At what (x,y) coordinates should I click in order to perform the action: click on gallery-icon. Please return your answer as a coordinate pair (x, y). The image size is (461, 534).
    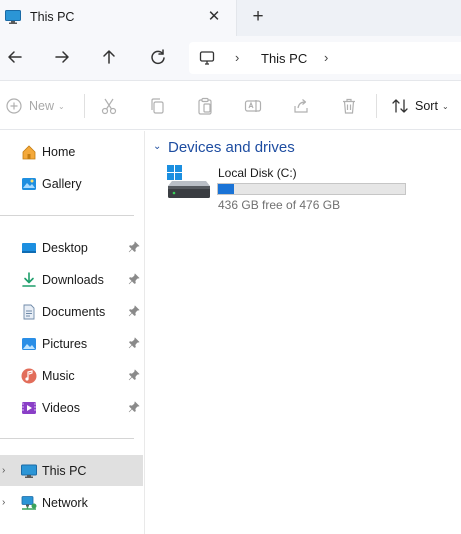
    Looking at the image, I should click on (29, 184).